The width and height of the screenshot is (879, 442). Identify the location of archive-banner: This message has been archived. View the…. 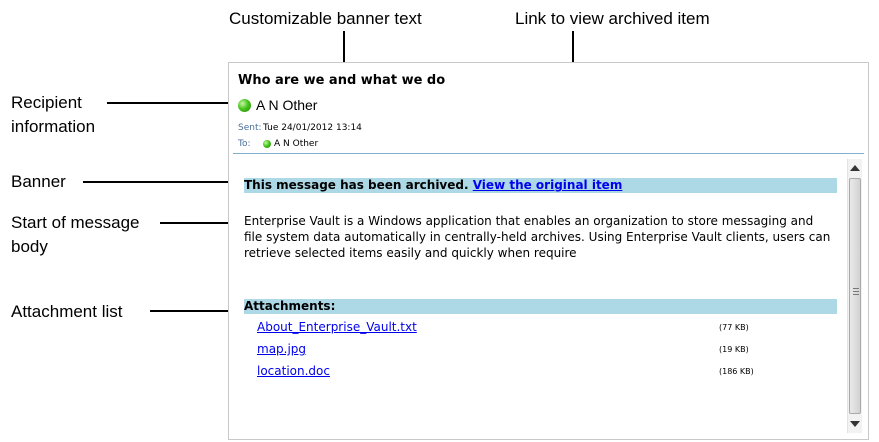
(540, 185).